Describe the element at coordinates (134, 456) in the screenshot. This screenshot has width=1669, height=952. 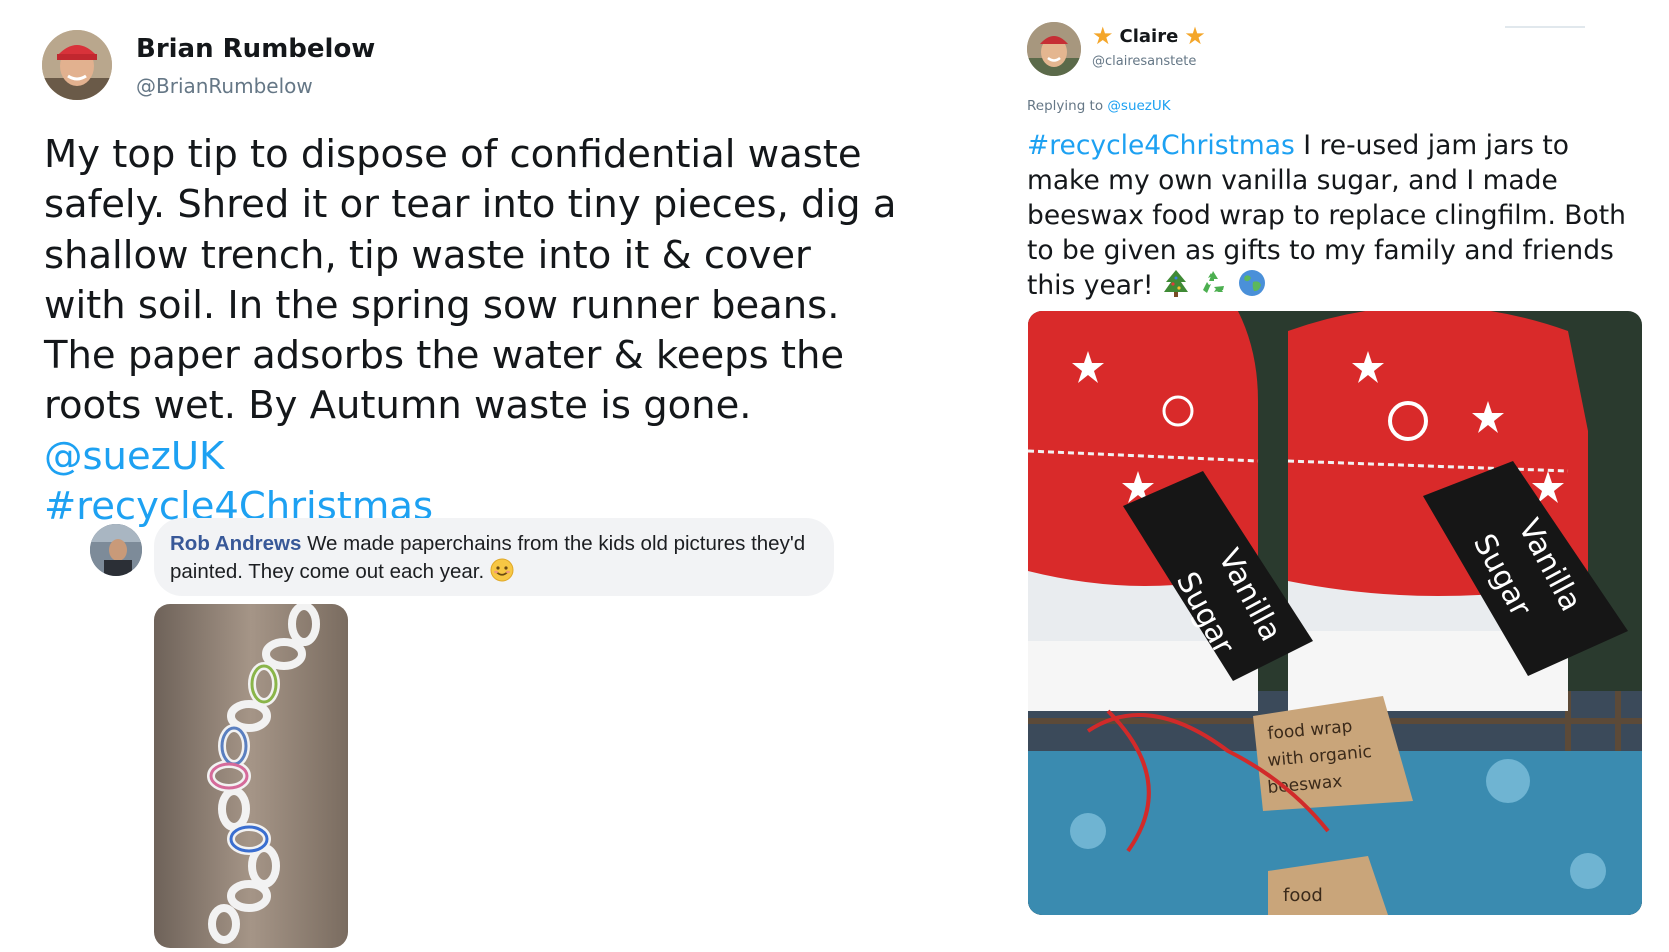
I see `brian-mention-link: @suezUK` at that location.